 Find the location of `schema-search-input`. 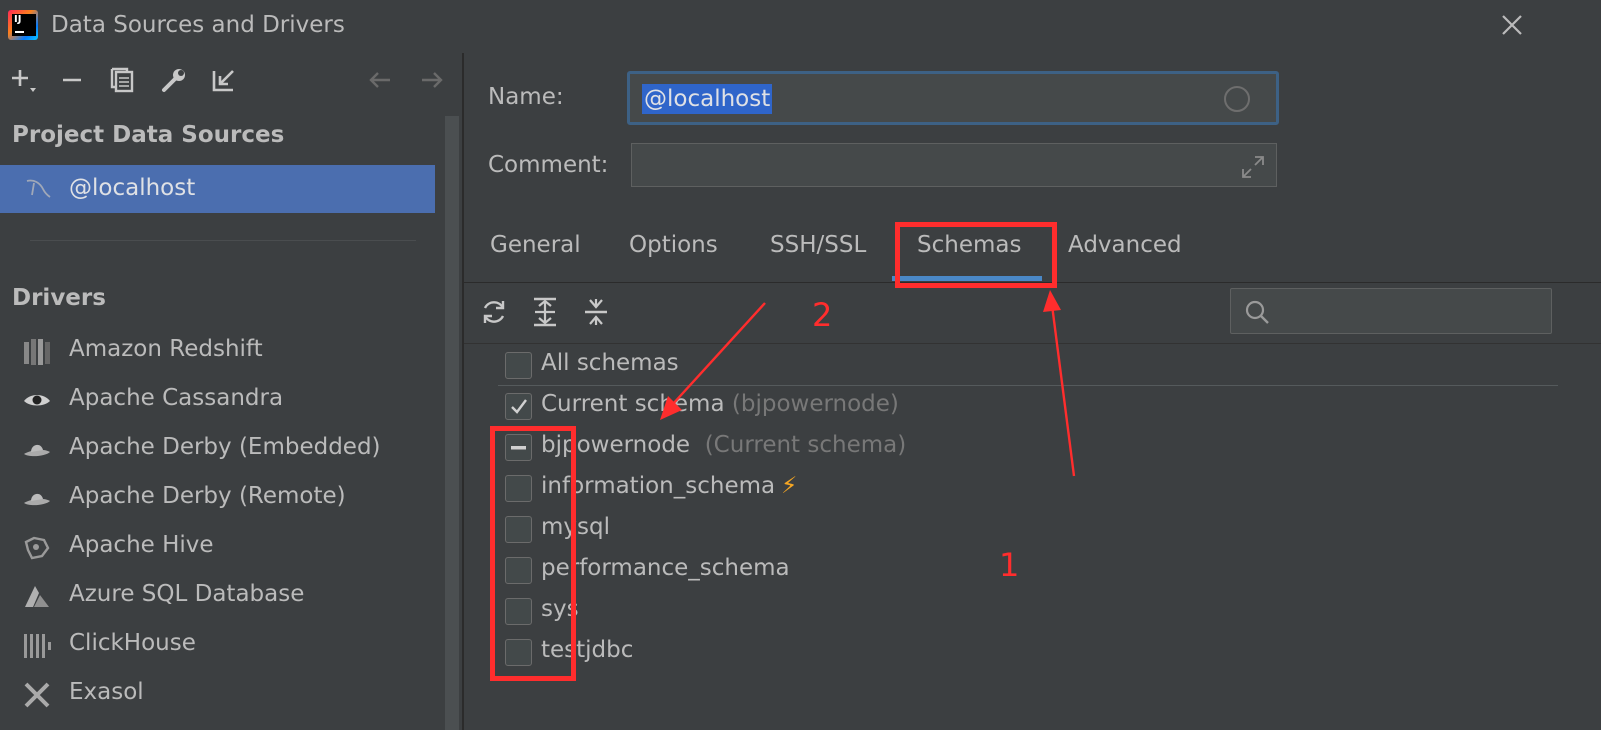

schema-search-input is located at coordinates (1391, 311).